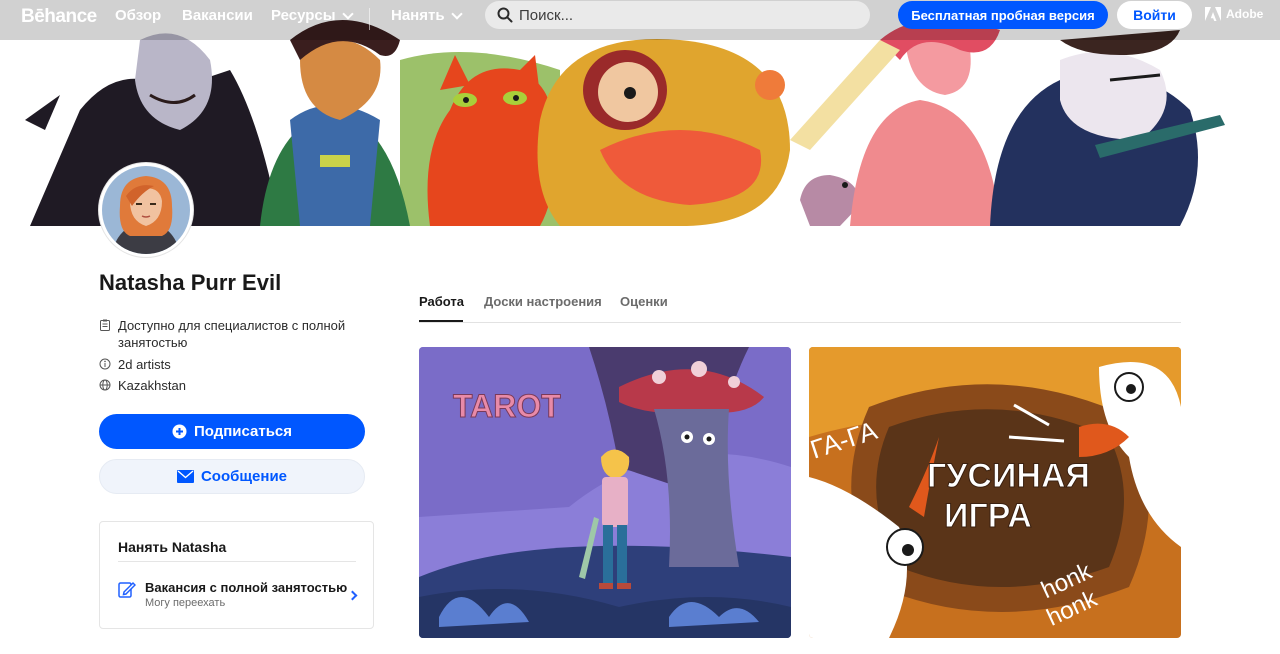 This screenshot has width=1280, height=654. Describe the element at coordinates (185, 603) in the screenshot. I see `hire-item-subtitle: Могу переехать` at that location.